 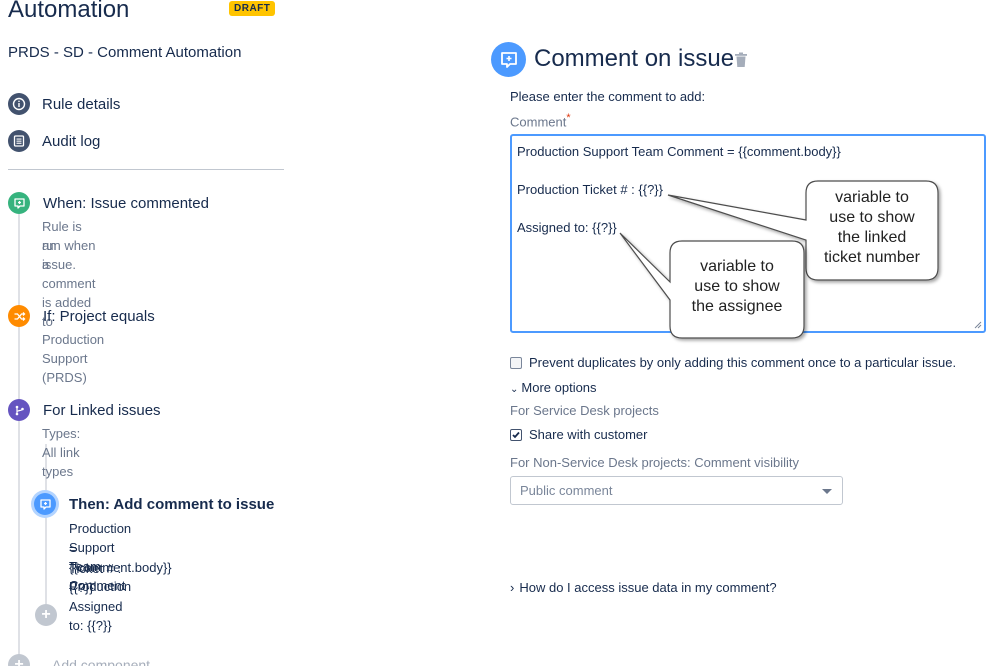 I want to click on comment-field-label: Comment*, so click(x=540, y=120).